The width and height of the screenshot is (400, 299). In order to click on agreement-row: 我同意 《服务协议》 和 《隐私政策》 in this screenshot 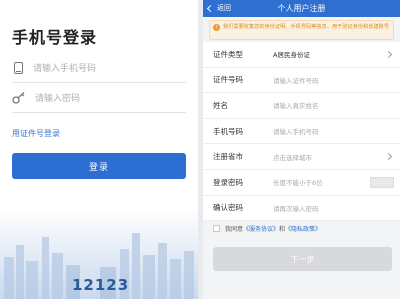, I will do `click(267, 228)`.